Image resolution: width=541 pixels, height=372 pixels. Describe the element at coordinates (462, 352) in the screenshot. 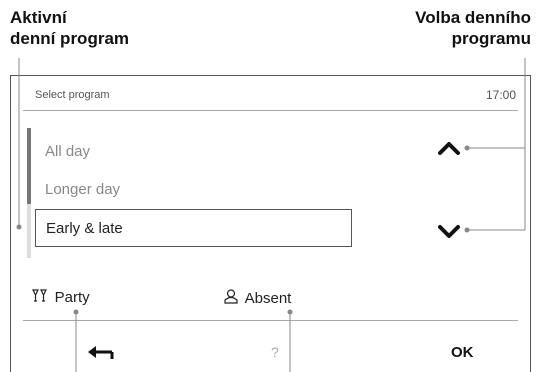

I see `ok-button: OK` at that location.